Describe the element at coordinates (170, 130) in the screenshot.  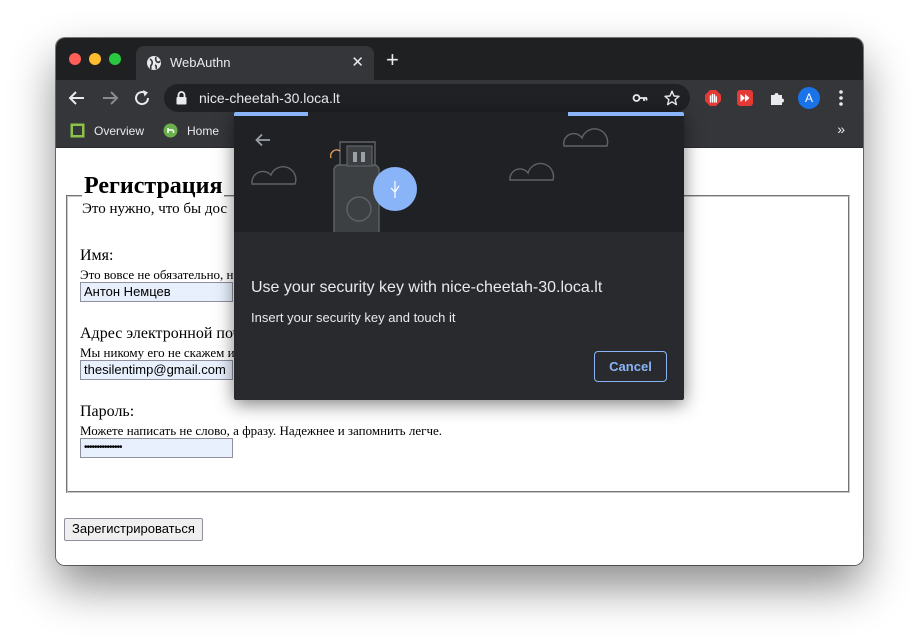
I see `home-icon` at that location.